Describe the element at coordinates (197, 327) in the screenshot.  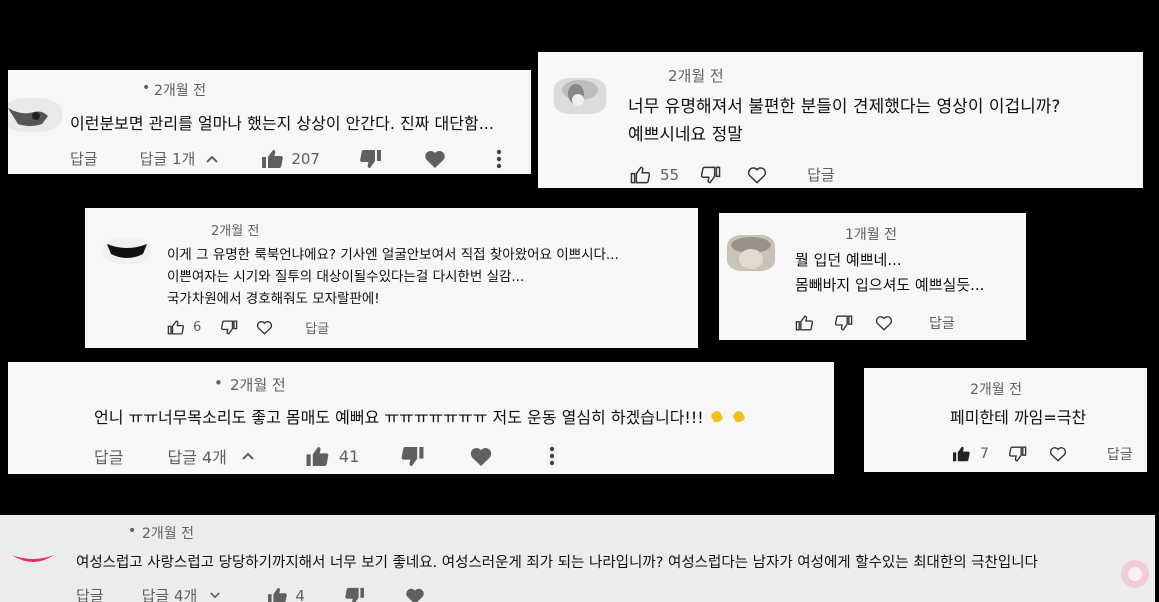
I see `like-count: 6` at that location.